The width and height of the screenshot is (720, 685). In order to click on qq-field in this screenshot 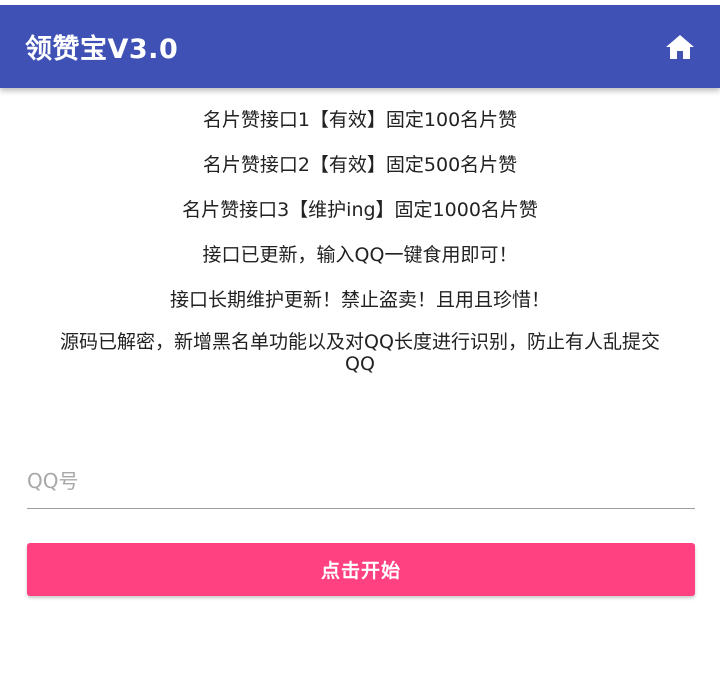, I will do `click(361, 483)`.